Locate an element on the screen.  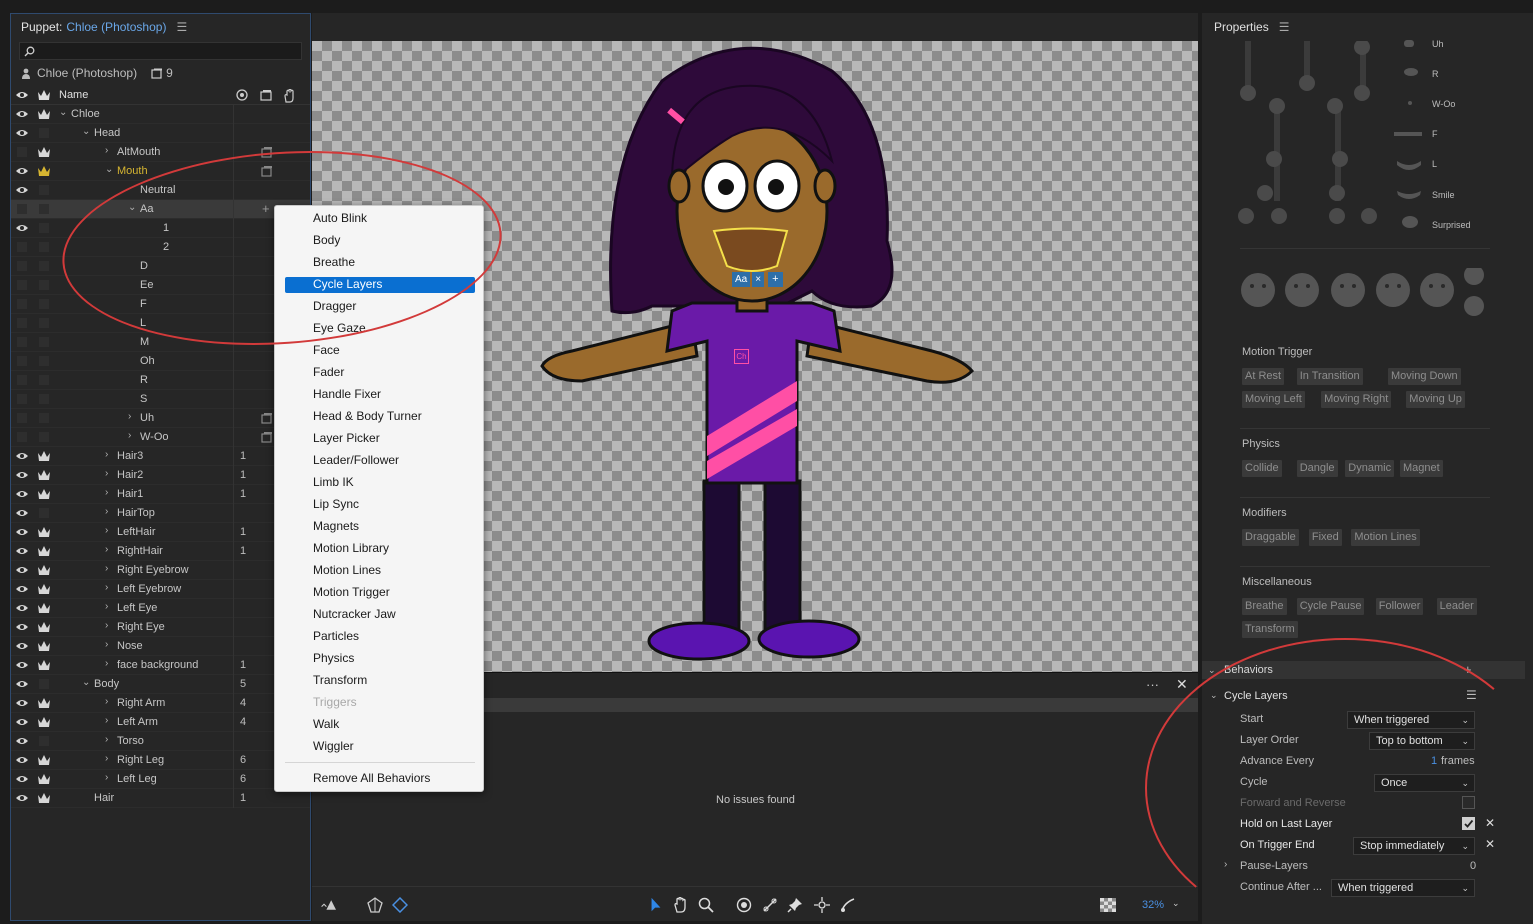
advance-every-value: 1 is located at coordinates (1434, 761).